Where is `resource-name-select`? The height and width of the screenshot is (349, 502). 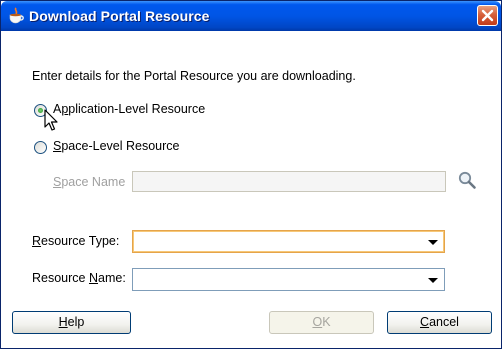
resource-name-select is located at coordinates (288, 279).